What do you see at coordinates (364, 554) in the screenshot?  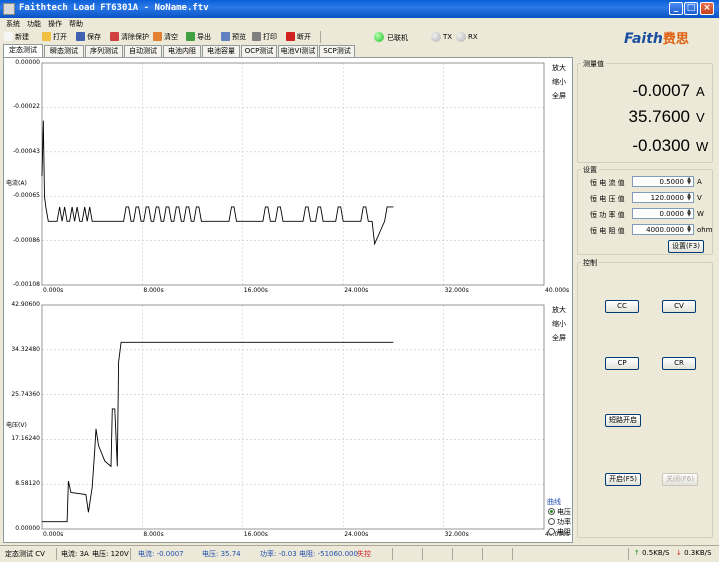 I see `status-state: 失控` at bounding box center [364, 554].